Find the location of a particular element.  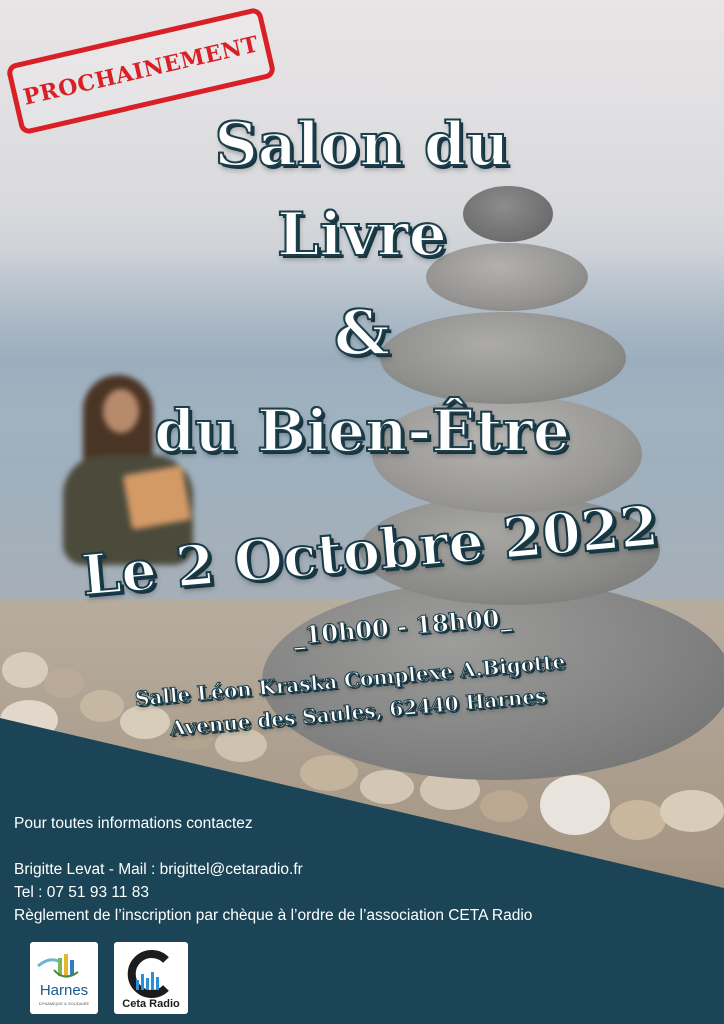

contact-tel: Tel : 07 51 93 11 83 is located at coordinates (82, 892).